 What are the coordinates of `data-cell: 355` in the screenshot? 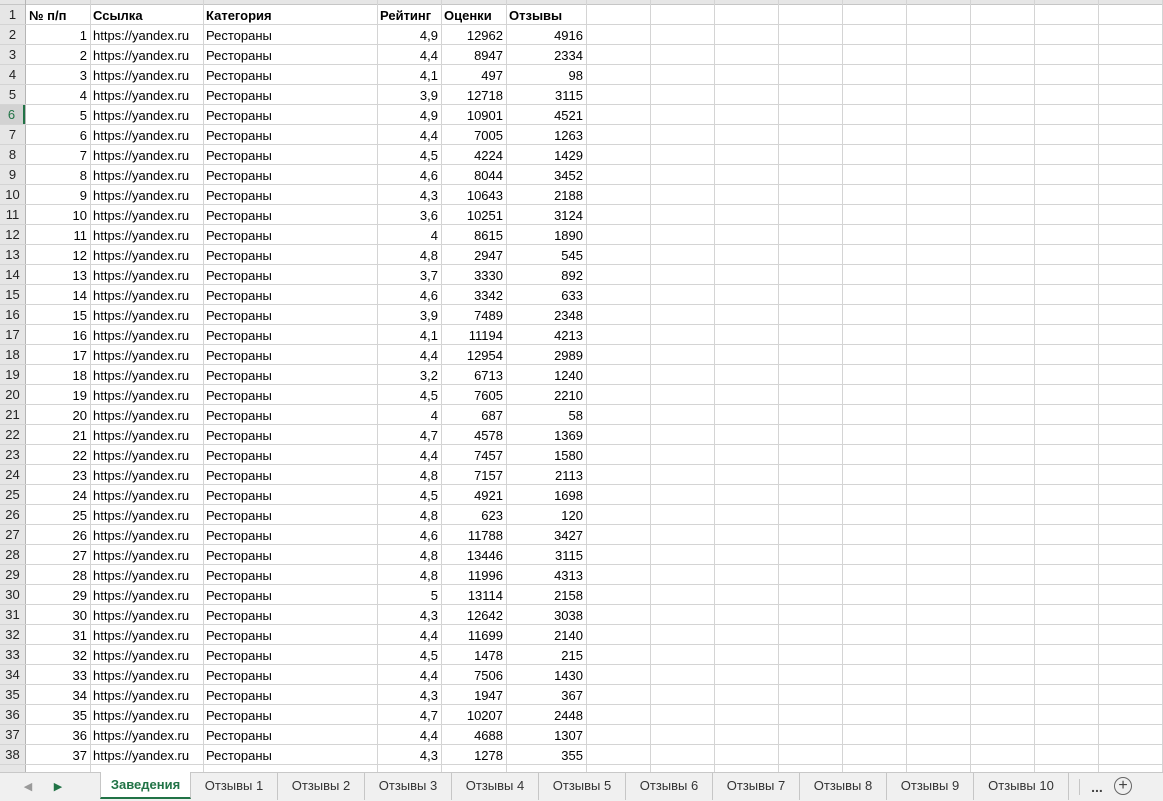 It's located at (546, 754).